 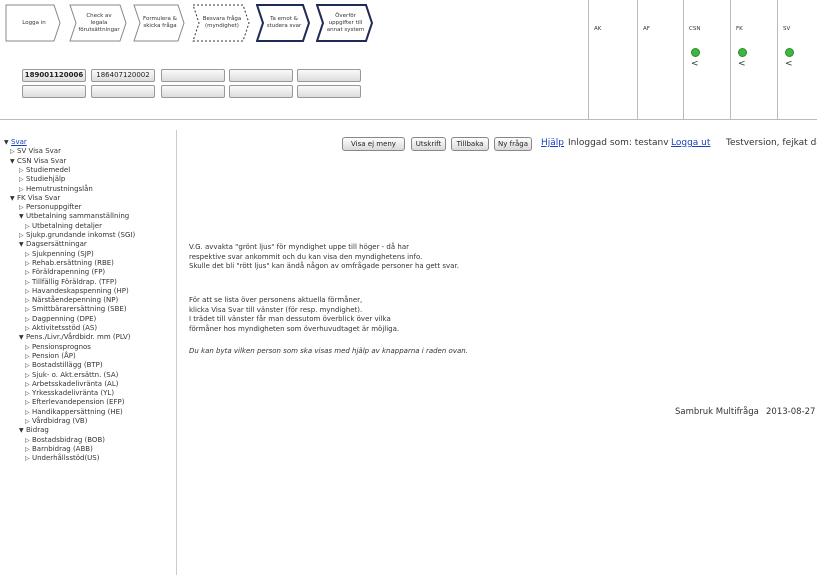 I want to click on utskrift-button: Utskrift, so click(x=428, y=144).